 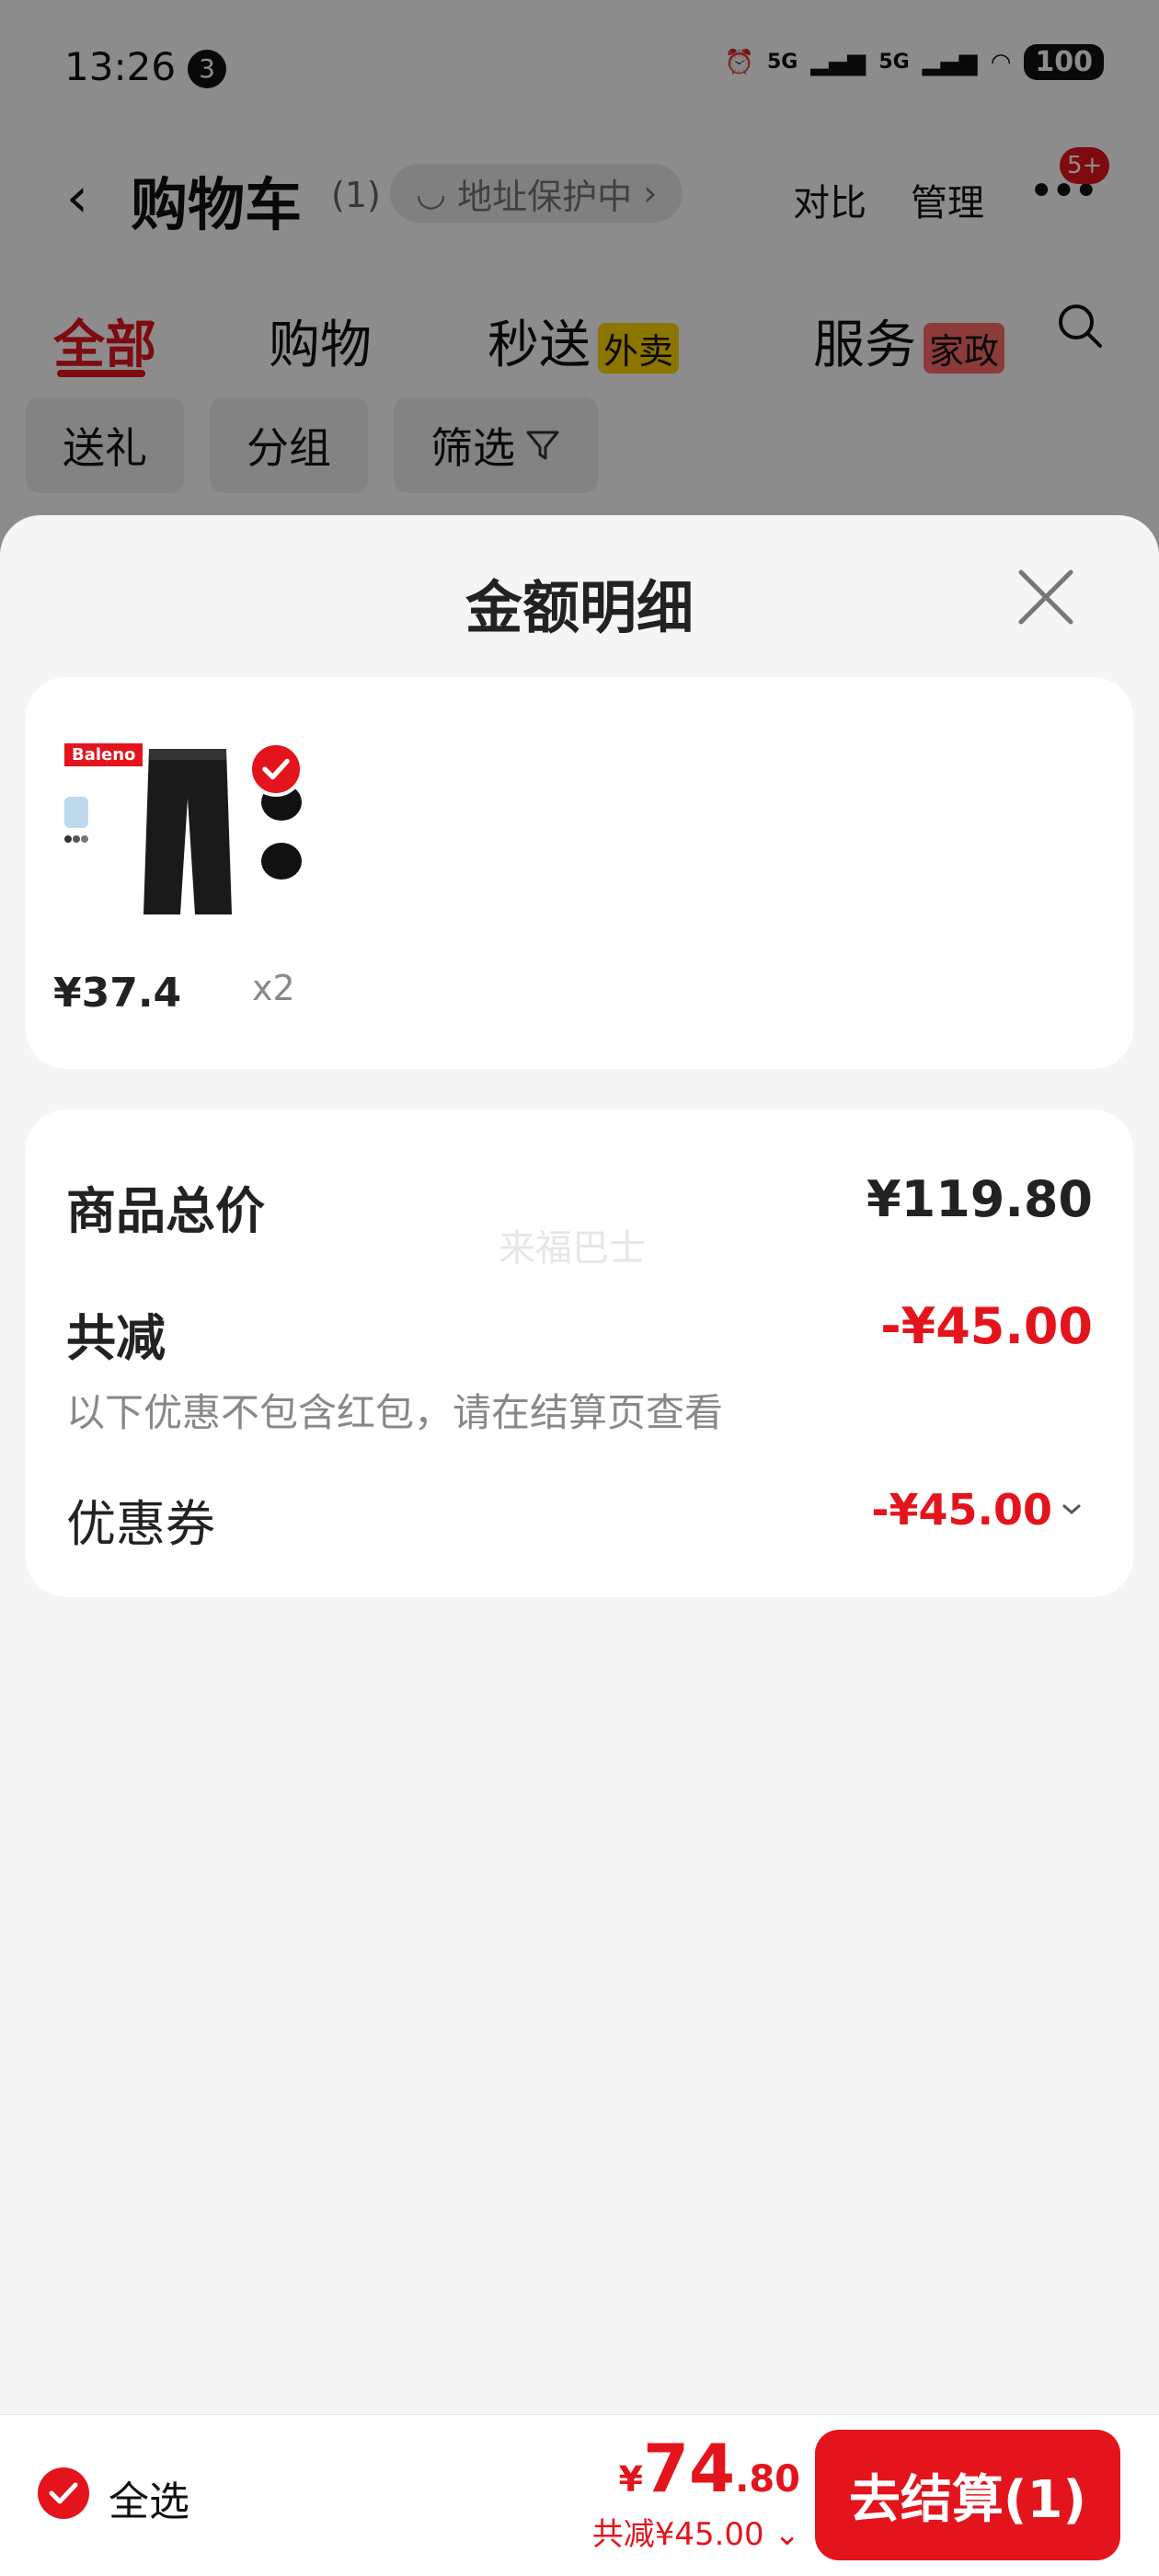 I want to click on select-all-label: 全选, so click(x=149, y=2497).